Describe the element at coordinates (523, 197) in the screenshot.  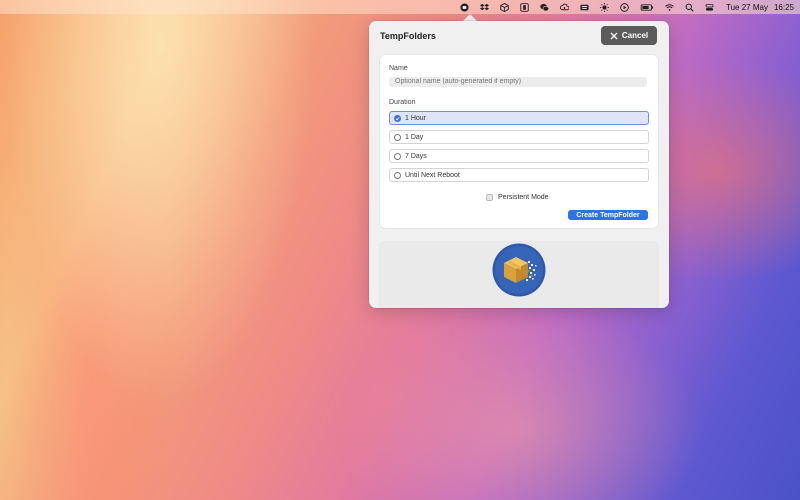
I see `persistent-mode-label: Persistent Mode` at that location.